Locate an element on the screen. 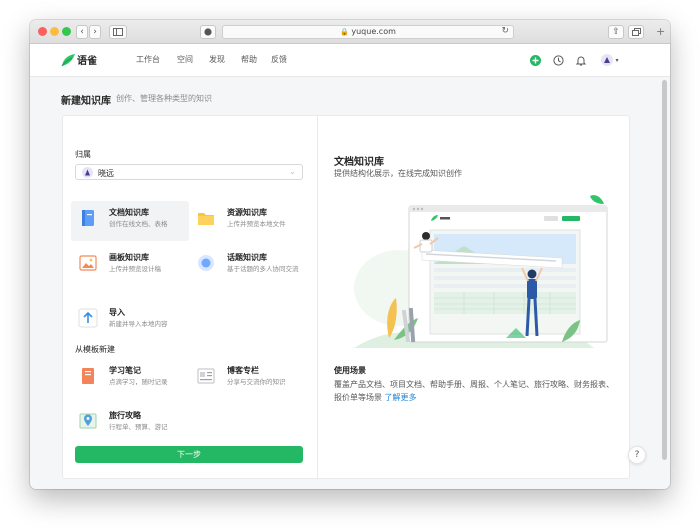 The image size is (700, 531). brand-name: 语雀 is located at coordinates (87, 59).